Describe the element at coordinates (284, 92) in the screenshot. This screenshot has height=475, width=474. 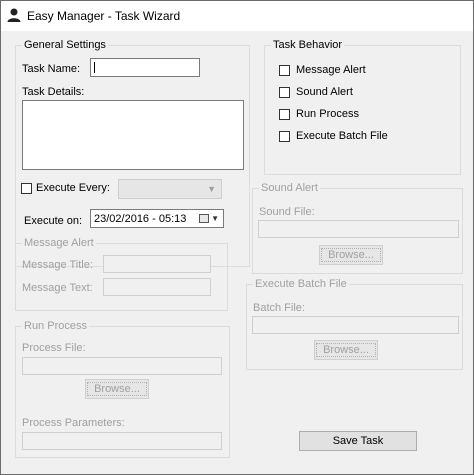
I see `sound-alert-checkbox` at that location.